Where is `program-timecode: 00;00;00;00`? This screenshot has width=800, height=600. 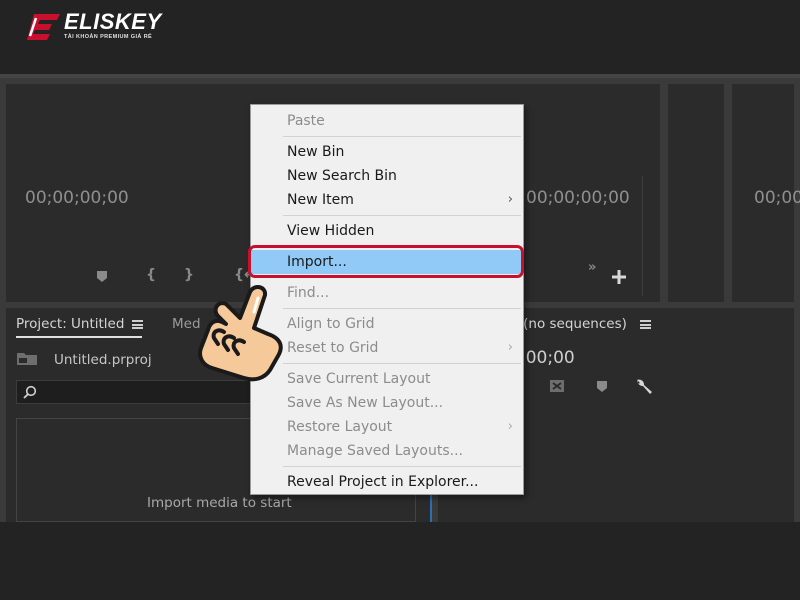
program-timecode: 00;00;00;00 is located at coordinates (578, 198).